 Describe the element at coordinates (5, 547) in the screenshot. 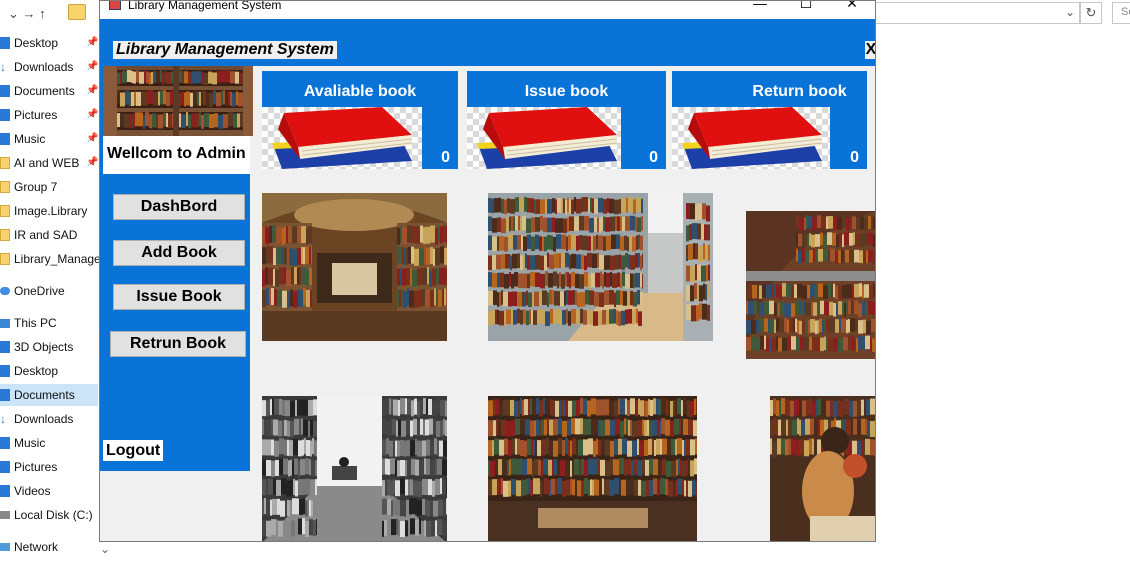

I see `network-icon` at that location.